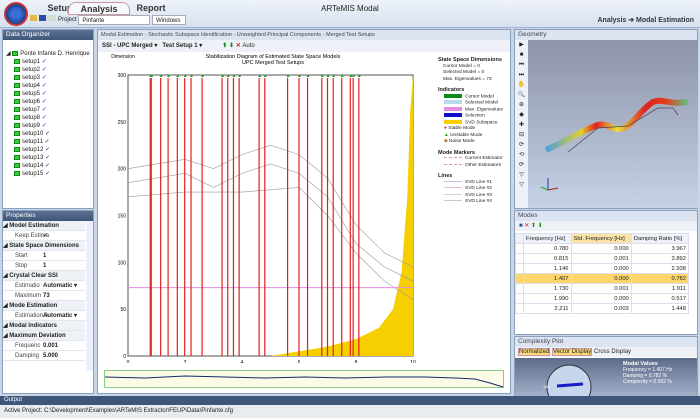 Image resolution: width=700 pixels, height=418 pixels. Describe the element at coordinates (613, 124) in the screenshot. I see `geometry-view` at that location.